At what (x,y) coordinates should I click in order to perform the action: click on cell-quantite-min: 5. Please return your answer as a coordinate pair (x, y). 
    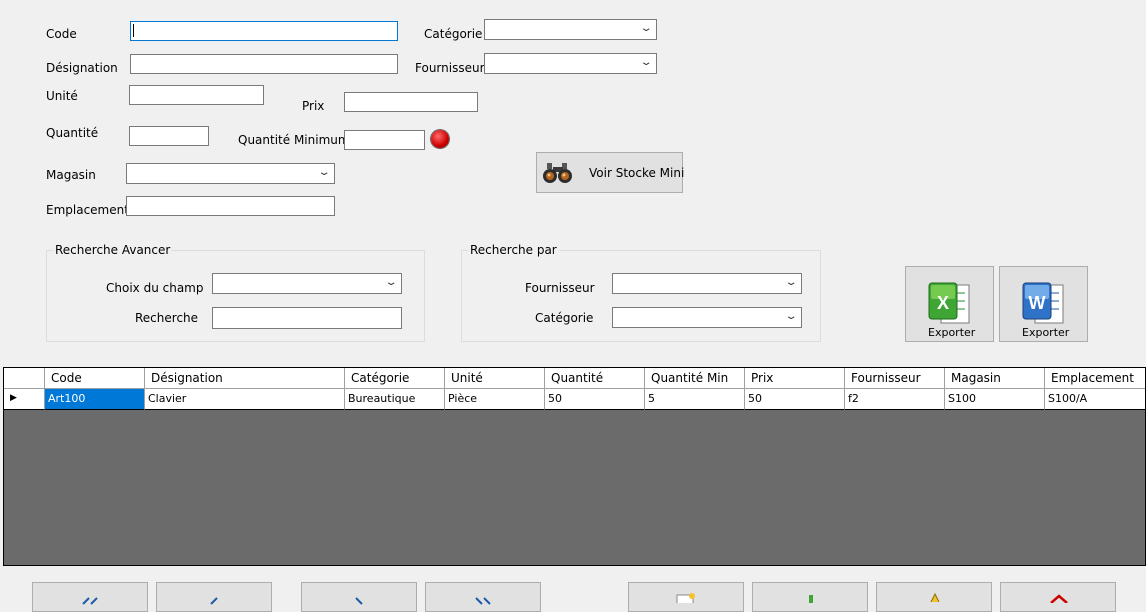
    Looking at the image, I should click on (695, 399).